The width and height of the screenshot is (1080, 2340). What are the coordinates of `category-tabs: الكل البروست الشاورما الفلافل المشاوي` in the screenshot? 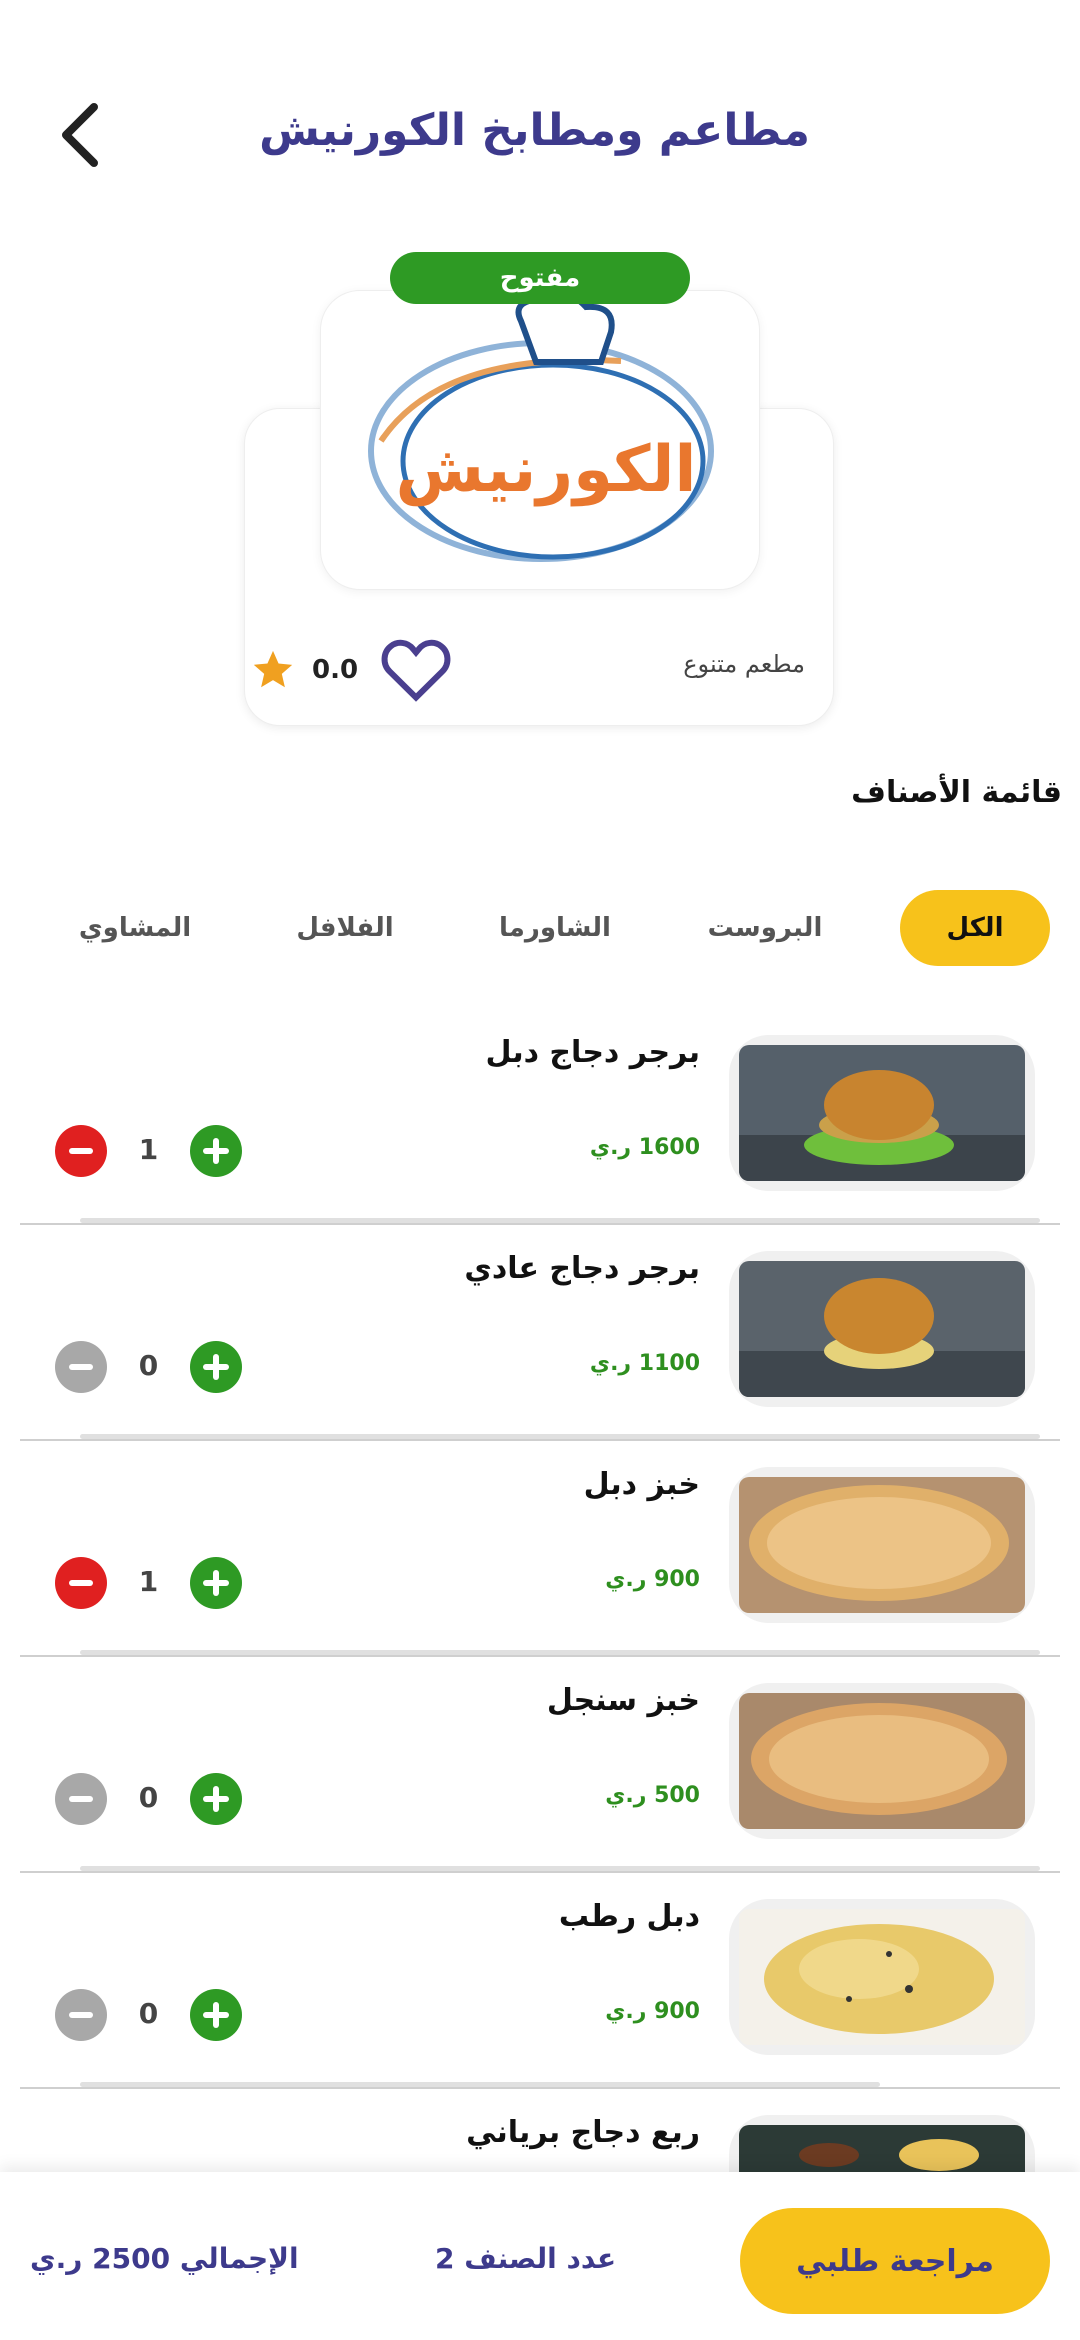 It's located at (540, 930).